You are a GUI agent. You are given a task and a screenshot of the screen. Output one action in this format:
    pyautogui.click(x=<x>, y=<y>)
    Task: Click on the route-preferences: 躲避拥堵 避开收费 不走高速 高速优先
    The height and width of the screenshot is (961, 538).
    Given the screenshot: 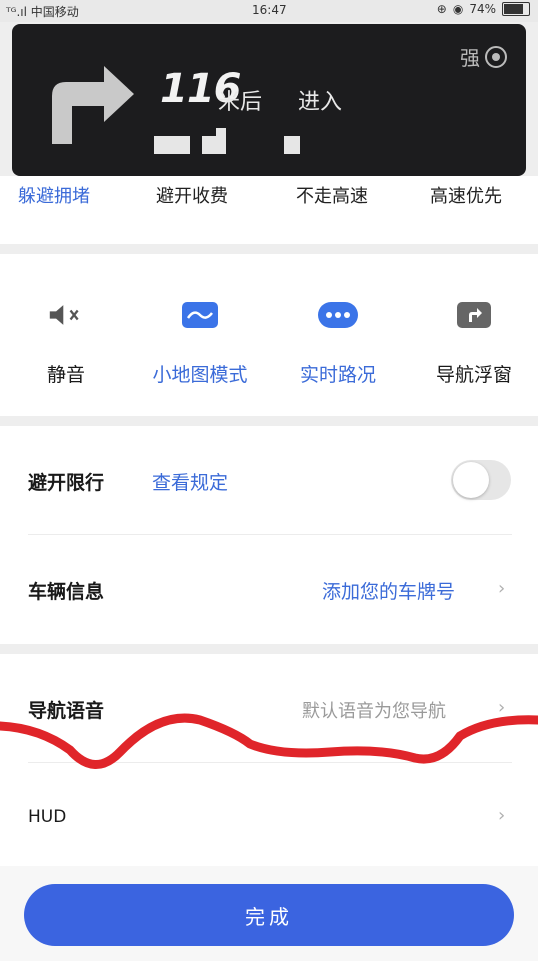 What is the action you would take?
    pyautogui.click(x=269, y=210)
    